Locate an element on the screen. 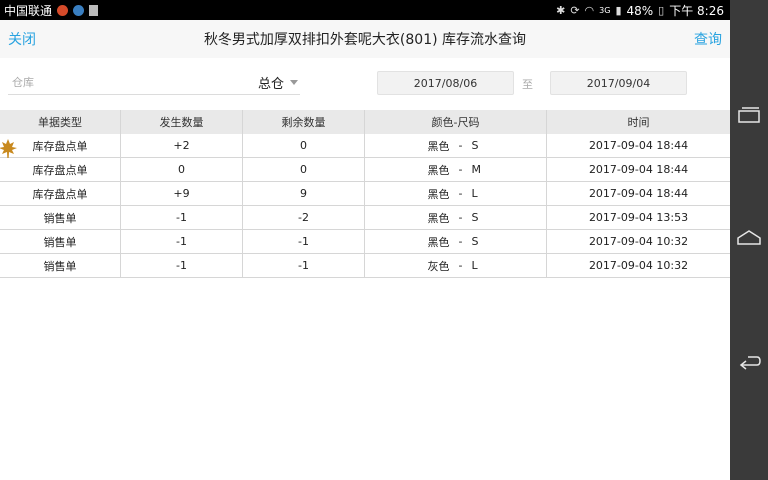 The height and width of the screenshot is (480, 768). table-row: 销售单 -1 -1 灰色 - L 2017-09-04 10:32 is located at coordinates (365, 266).